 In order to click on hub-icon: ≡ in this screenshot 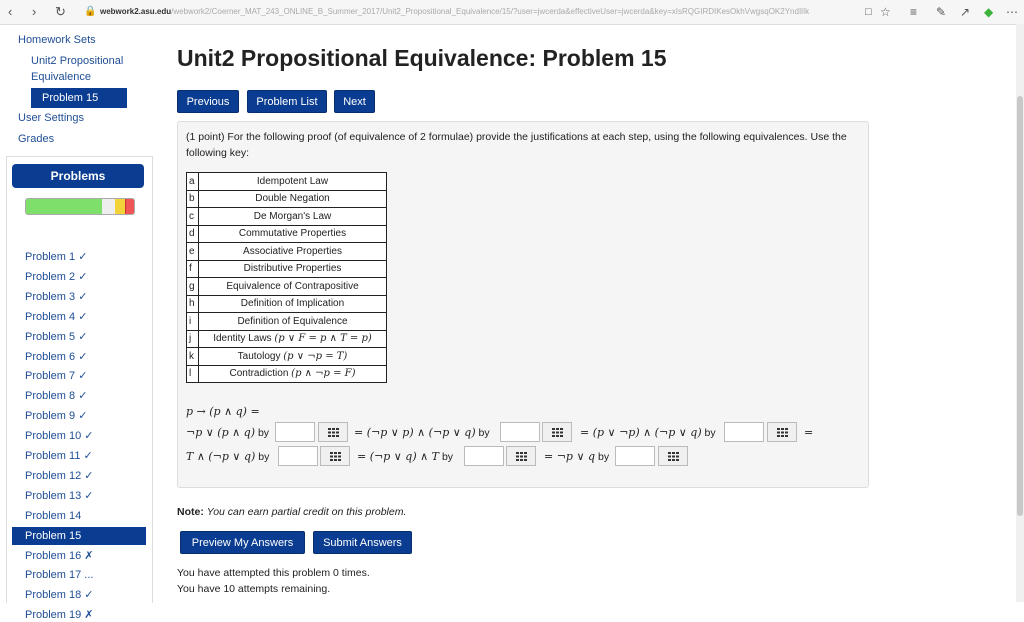, I will do `click(913, 12)`.